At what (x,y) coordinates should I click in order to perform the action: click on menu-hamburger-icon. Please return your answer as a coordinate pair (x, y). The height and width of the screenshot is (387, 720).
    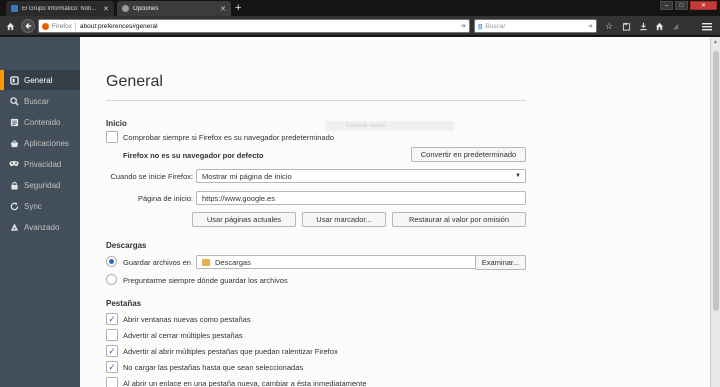
    Looking at the image, I should click on (707, 26).